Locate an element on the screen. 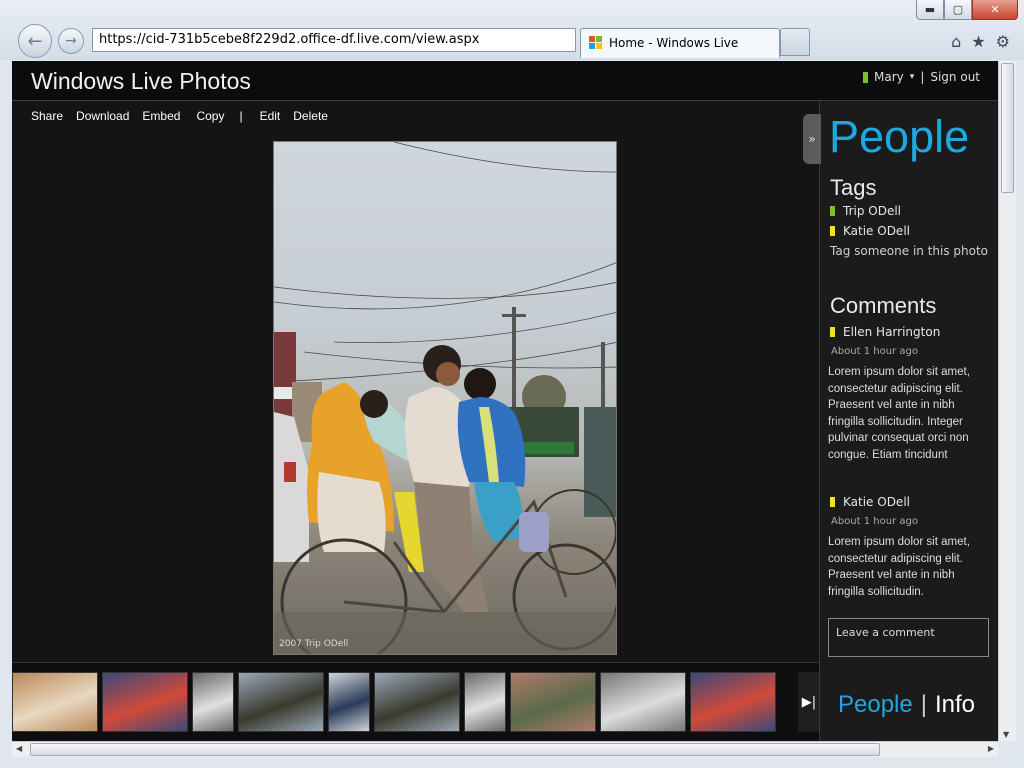  tag-someone-link: Tag someone in this photo is located at coordinates (909, 251).